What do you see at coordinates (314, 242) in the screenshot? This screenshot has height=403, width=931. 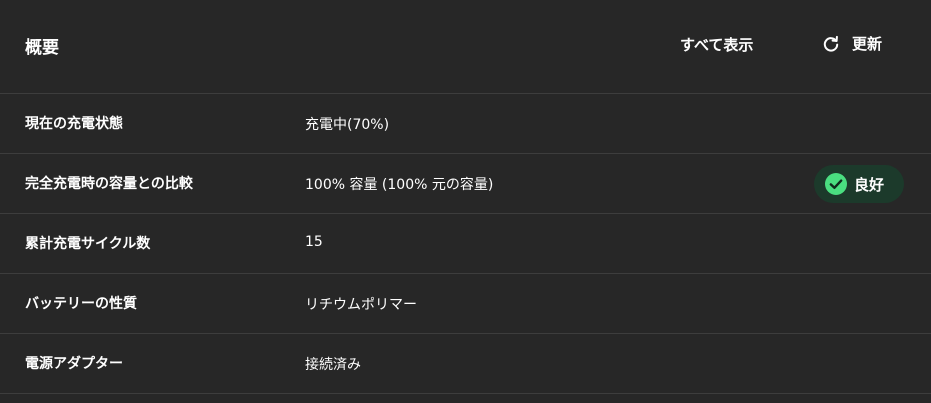 I see `row-value: 15` at bounding box center [314, 242].